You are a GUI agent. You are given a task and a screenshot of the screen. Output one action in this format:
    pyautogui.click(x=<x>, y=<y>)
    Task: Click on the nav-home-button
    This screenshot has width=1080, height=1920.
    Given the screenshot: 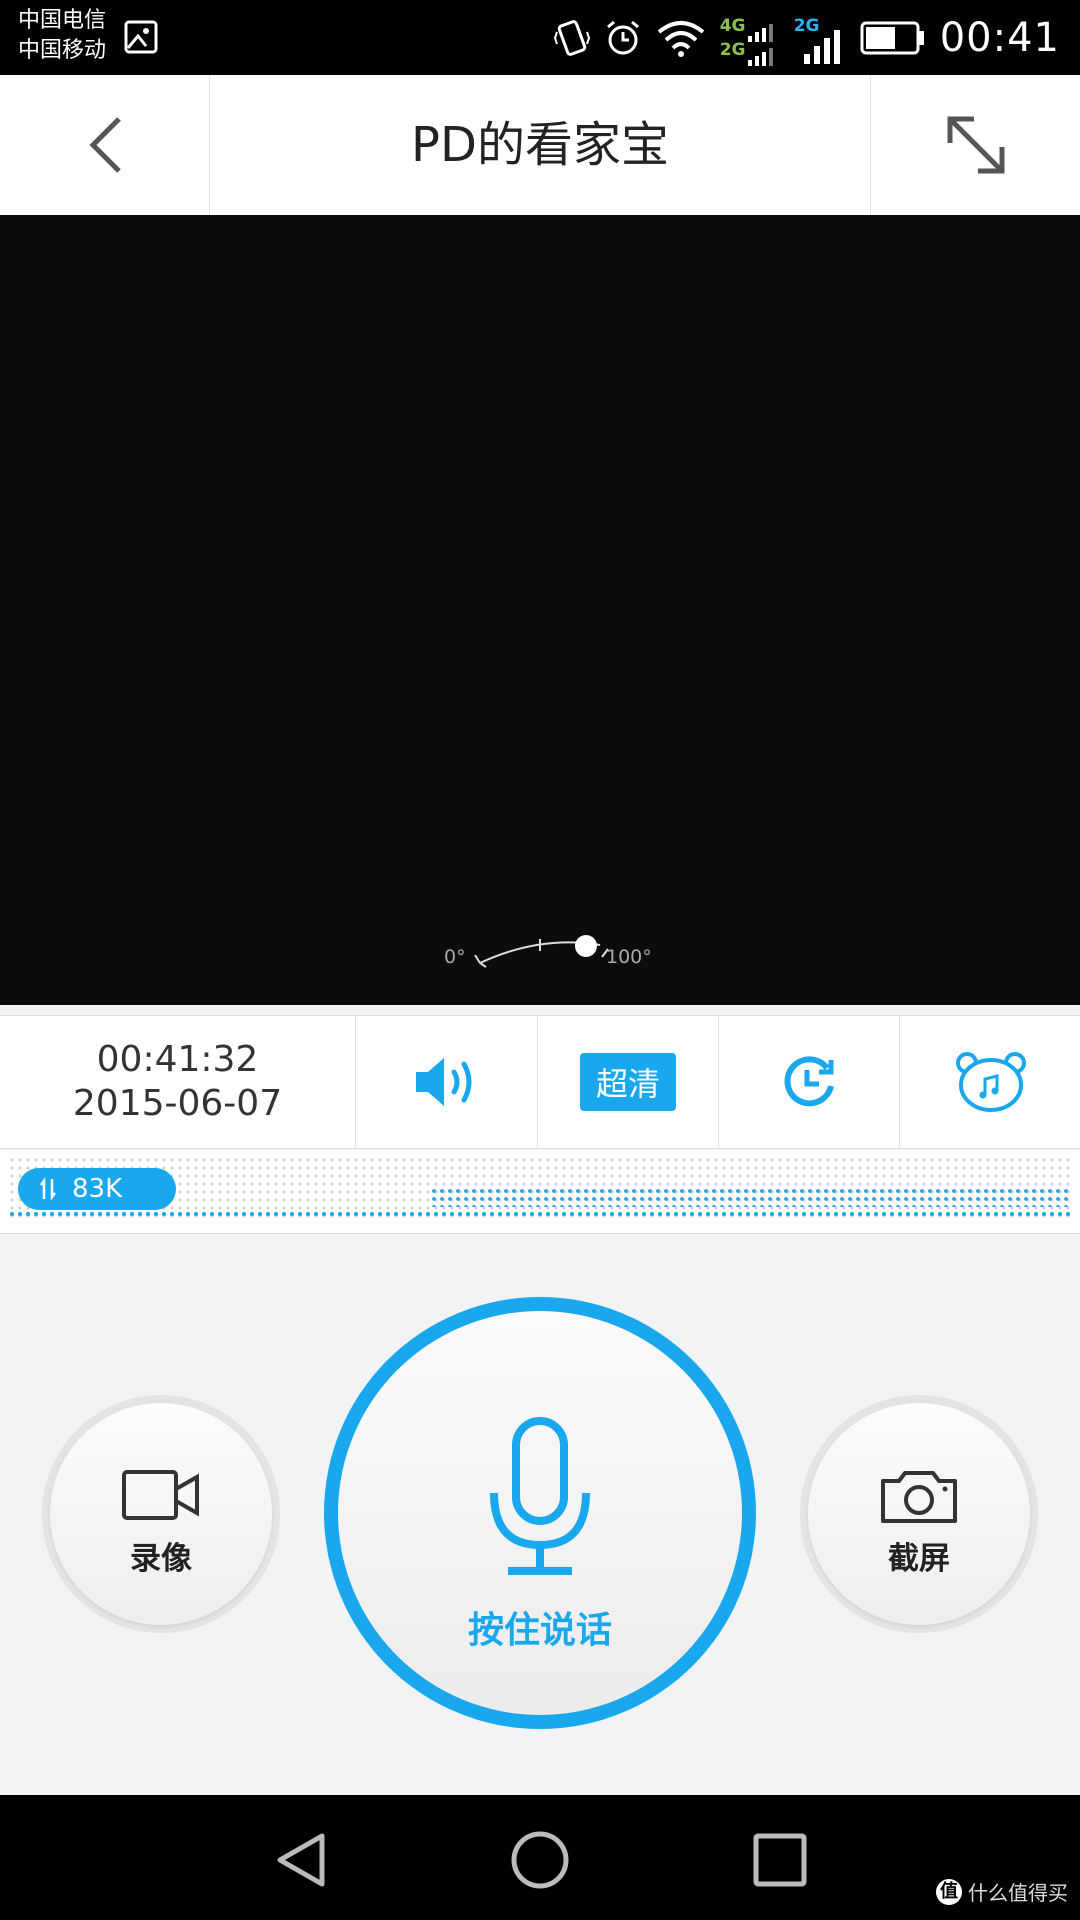 What is the action you would take?
    pyautogui.click(x=540, y=1860)
    